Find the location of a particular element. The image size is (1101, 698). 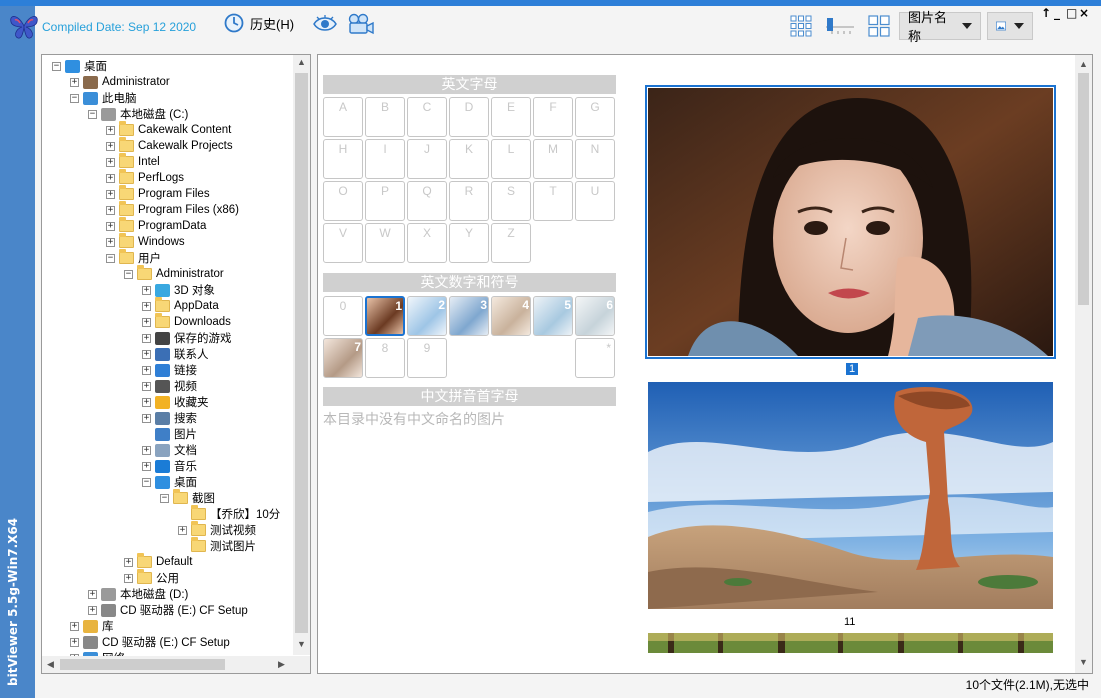

tree-hscroll-thumb is located at coordinates (142, 664).